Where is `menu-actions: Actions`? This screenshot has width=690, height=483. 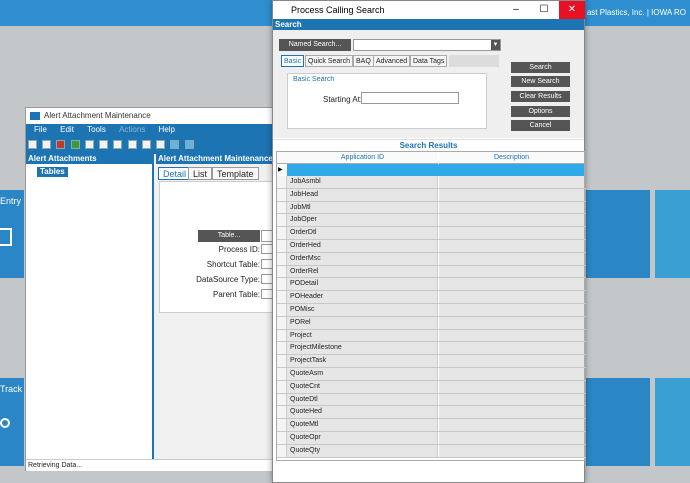 menu-actions: Actions is located at coordinates (132, 129).